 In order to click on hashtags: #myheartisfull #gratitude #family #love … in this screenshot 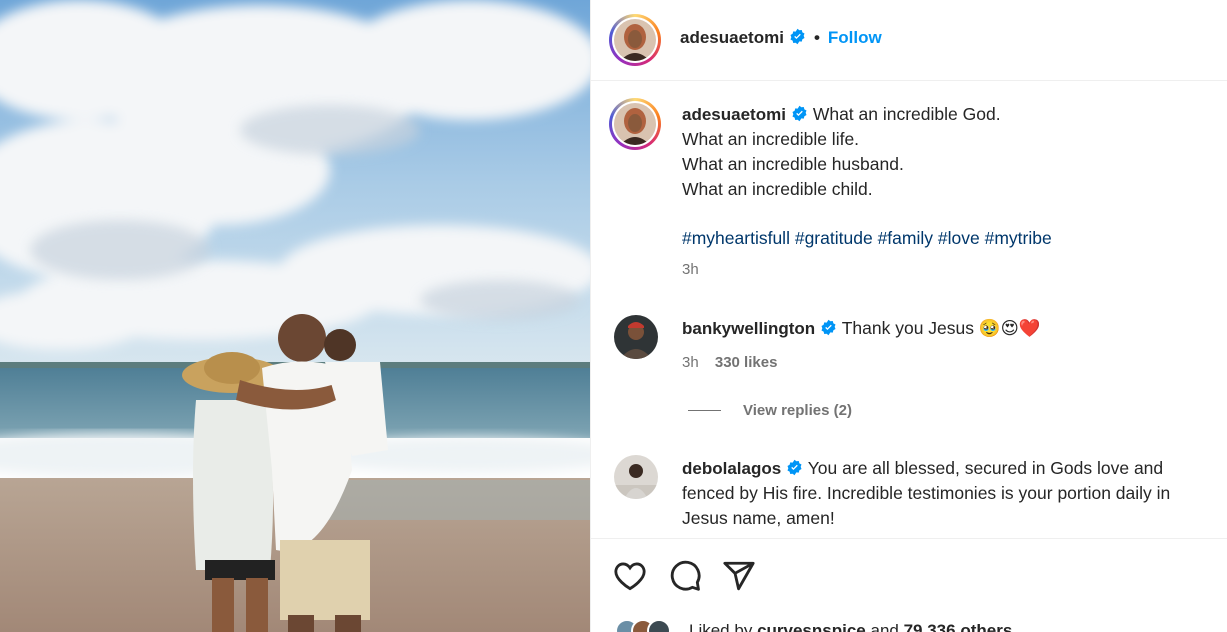, I will do `click(942, 238)`.